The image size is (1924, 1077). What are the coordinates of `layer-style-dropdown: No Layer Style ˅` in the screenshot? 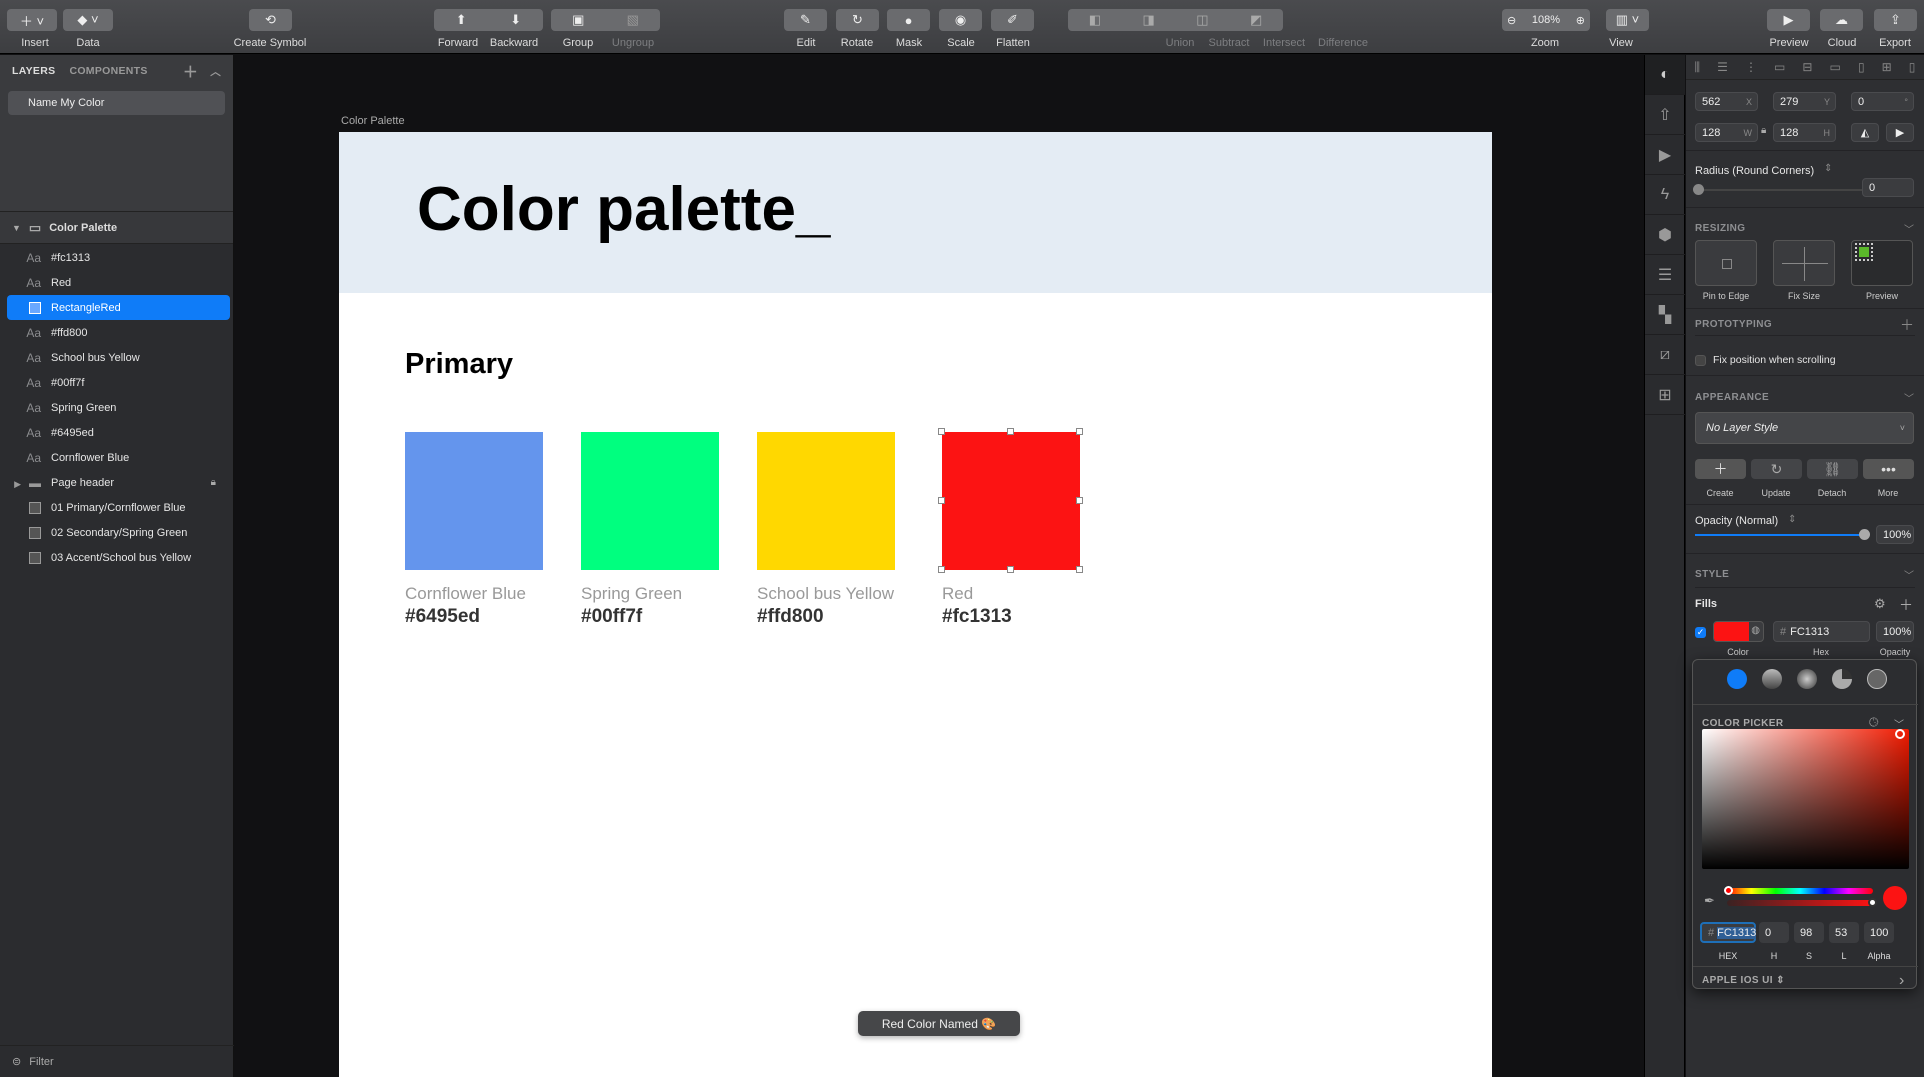 It's located at (1804, 428).